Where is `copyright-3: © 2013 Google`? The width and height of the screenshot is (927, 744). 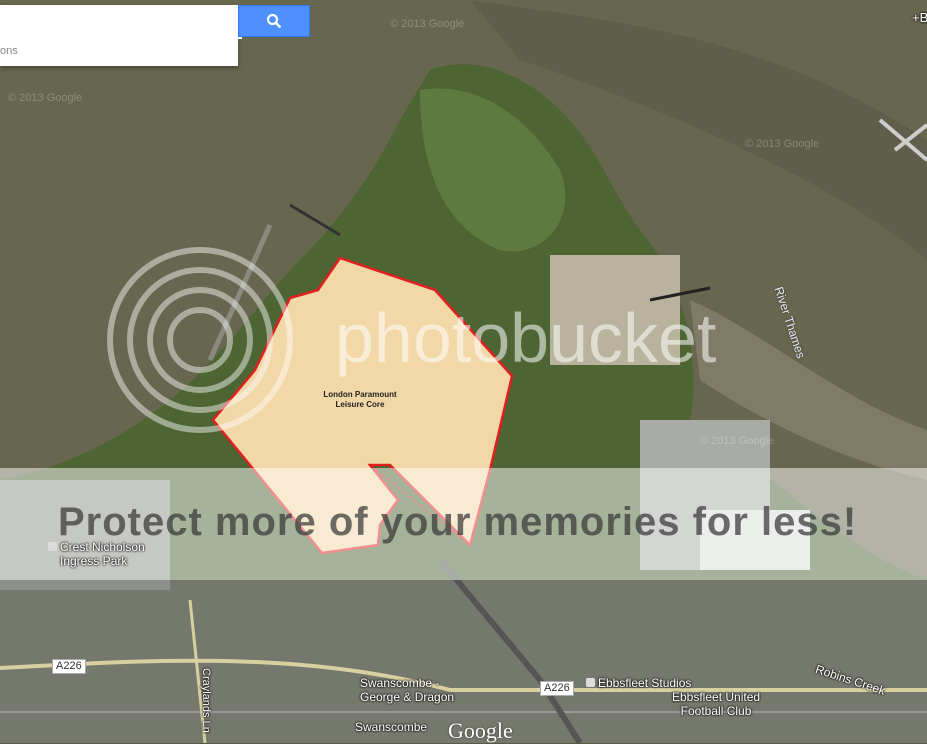
copyright-3: © 2013 Google is located at coordinates (782, 144).